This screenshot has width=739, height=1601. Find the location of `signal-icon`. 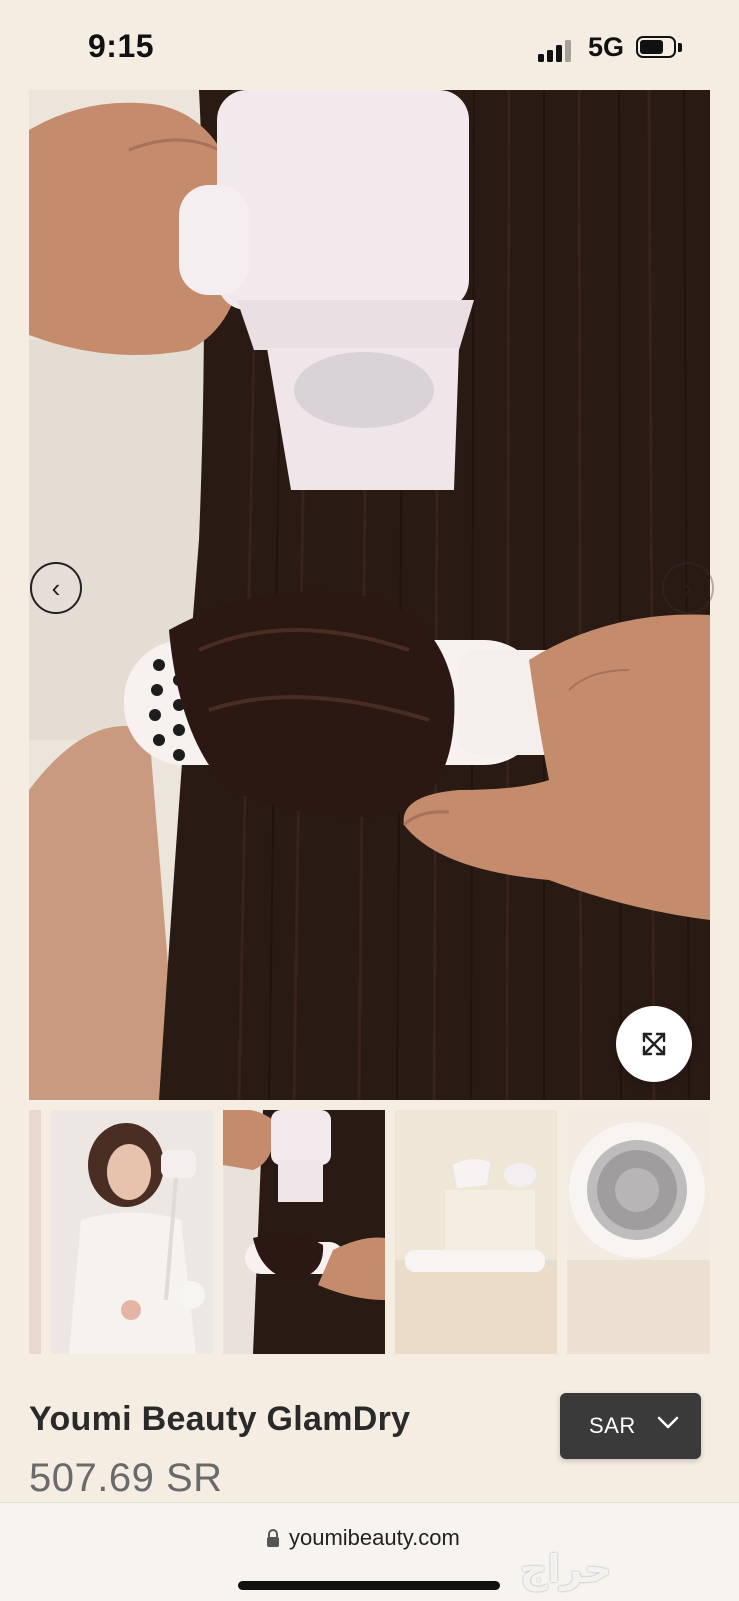

signal-icon is located at coordinates (558, 50).